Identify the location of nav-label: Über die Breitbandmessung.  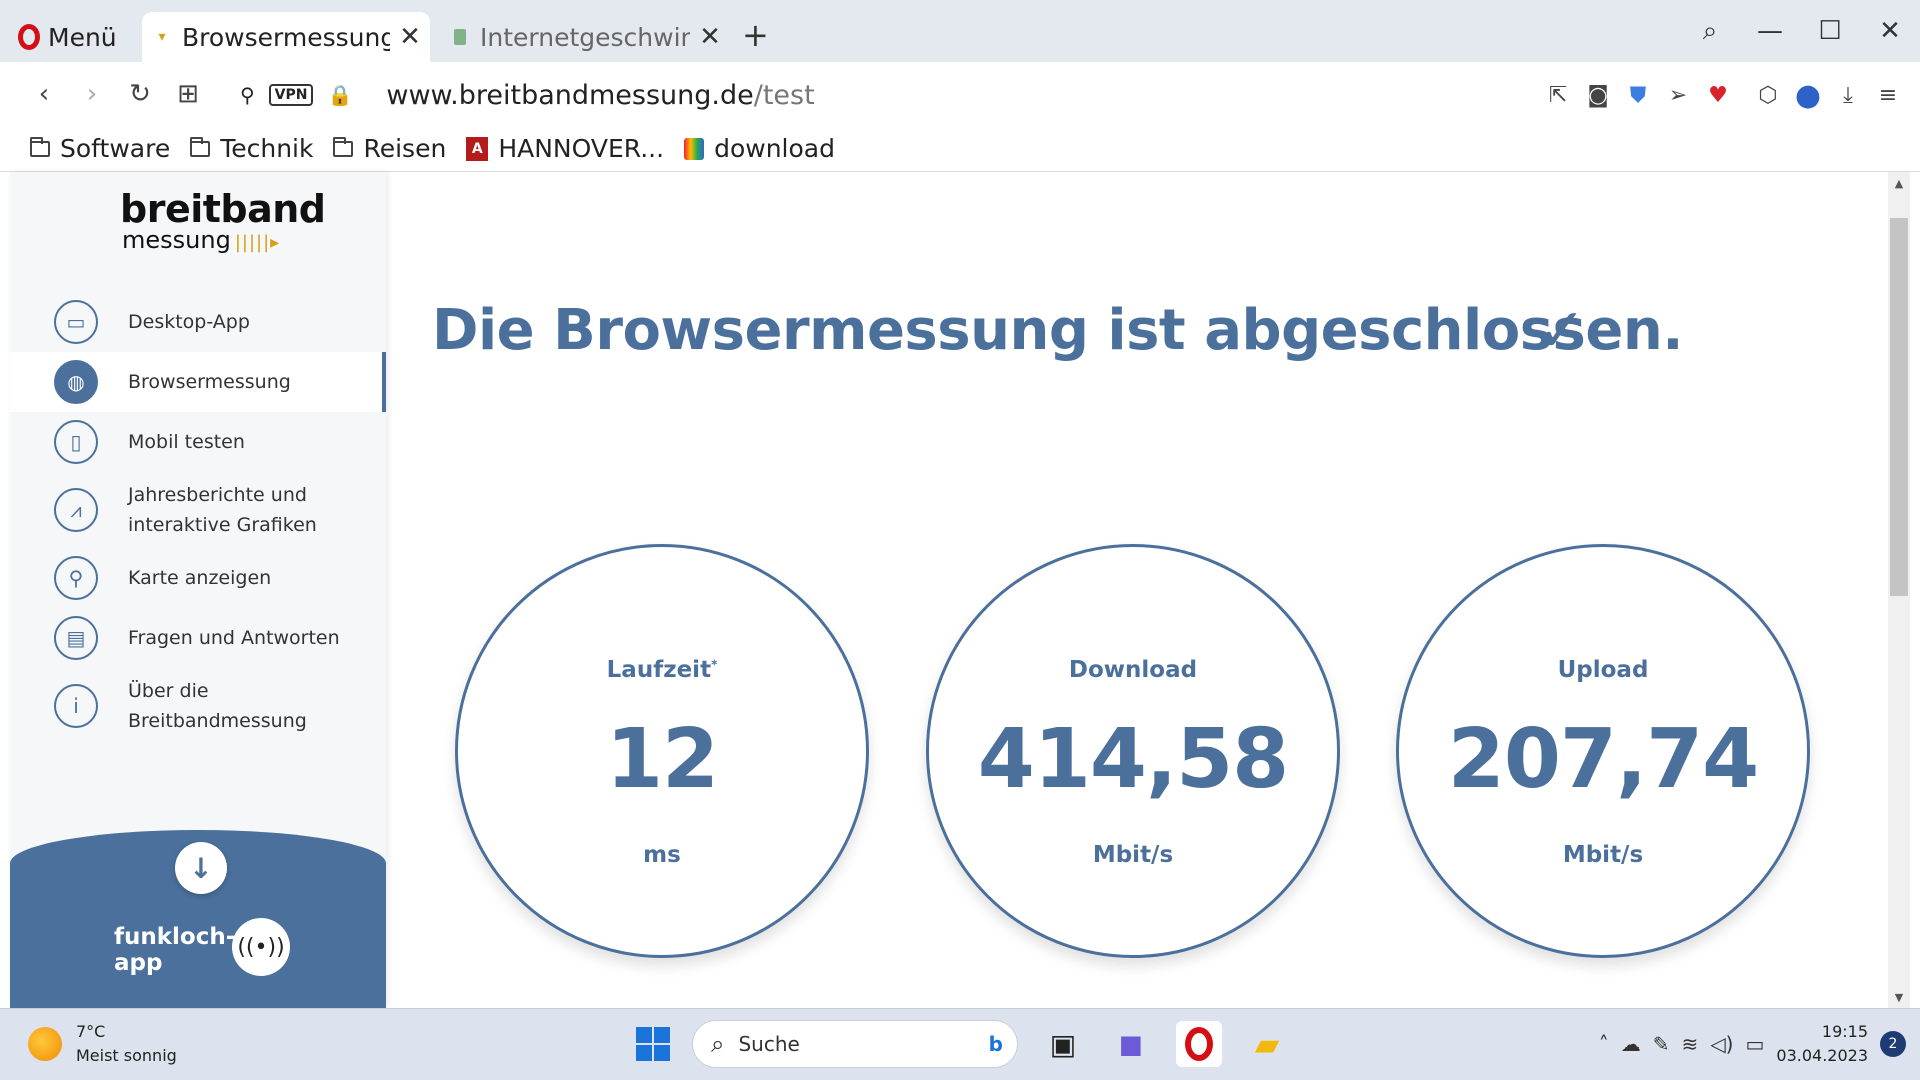
(217, 706).